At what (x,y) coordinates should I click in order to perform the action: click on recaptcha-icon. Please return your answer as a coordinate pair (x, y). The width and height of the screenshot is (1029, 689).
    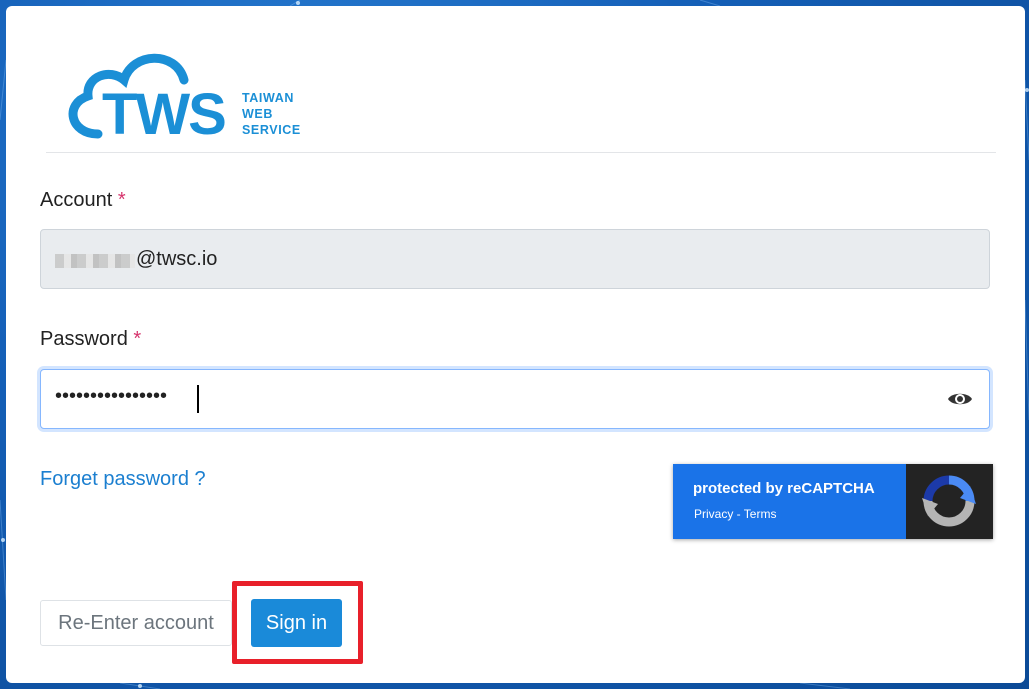
    Looking at the image, I should click on (949, 501).